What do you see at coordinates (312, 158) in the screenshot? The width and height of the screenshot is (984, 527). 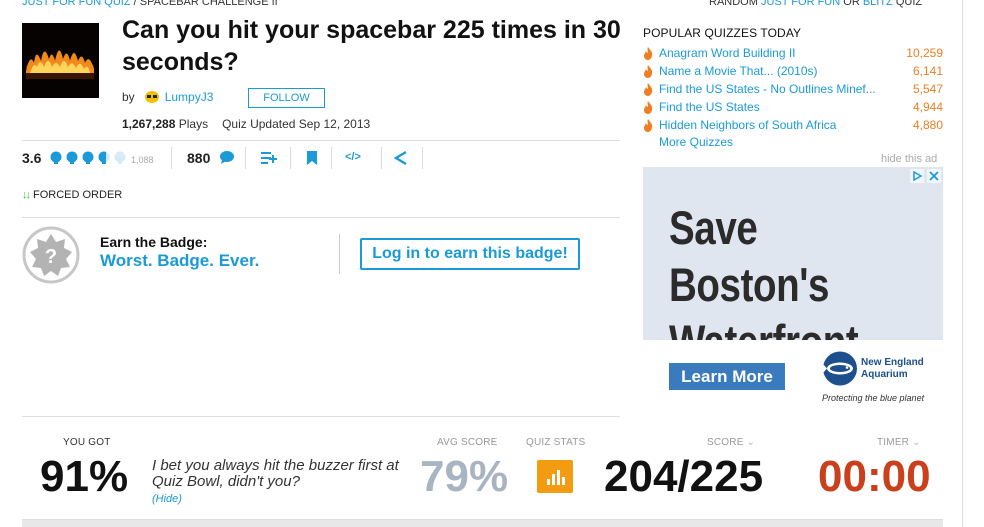 I see `bookmark-icon` at bounding box center [312, 158].